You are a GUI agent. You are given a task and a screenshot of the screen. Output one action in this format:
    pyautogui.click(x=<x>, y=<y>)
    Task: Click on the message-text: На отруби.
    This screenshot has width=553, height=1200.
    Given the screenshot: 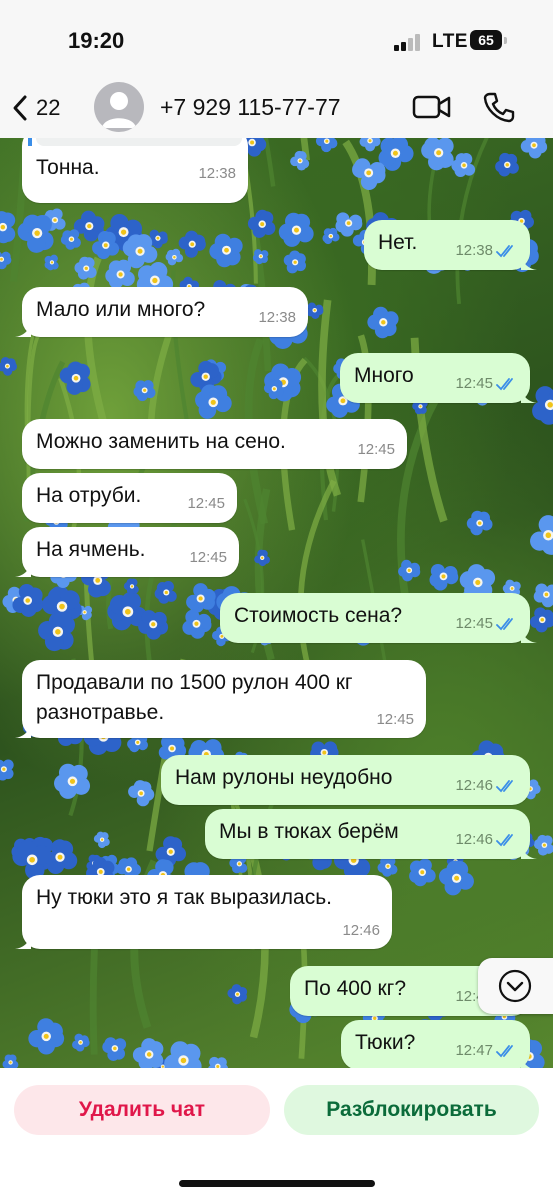 What is the action you would take?
    pyautogui.click(x=89, y=495)
    